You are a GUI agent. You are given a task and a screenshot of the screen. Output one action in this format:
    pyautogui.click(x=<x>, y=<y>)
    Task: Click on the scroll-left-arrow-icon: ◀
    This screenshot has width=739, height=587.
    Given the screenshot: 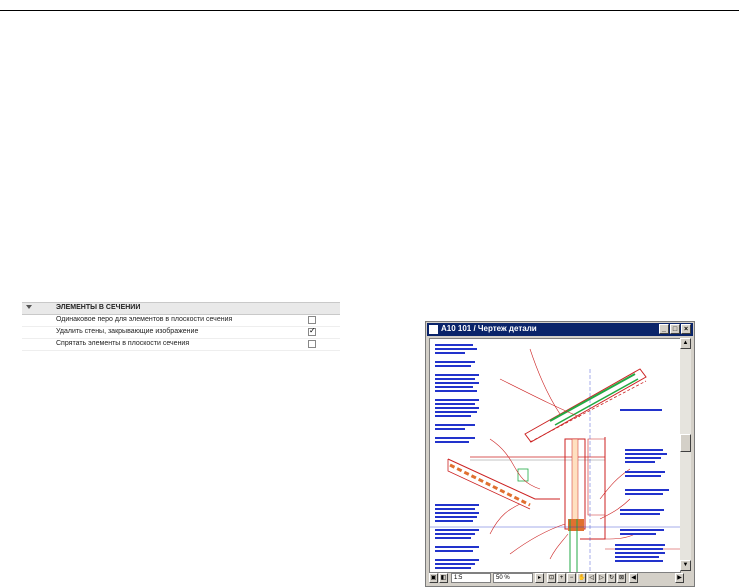 What is the action you would take?
    pyautogui.click(x=633, y=578)
    